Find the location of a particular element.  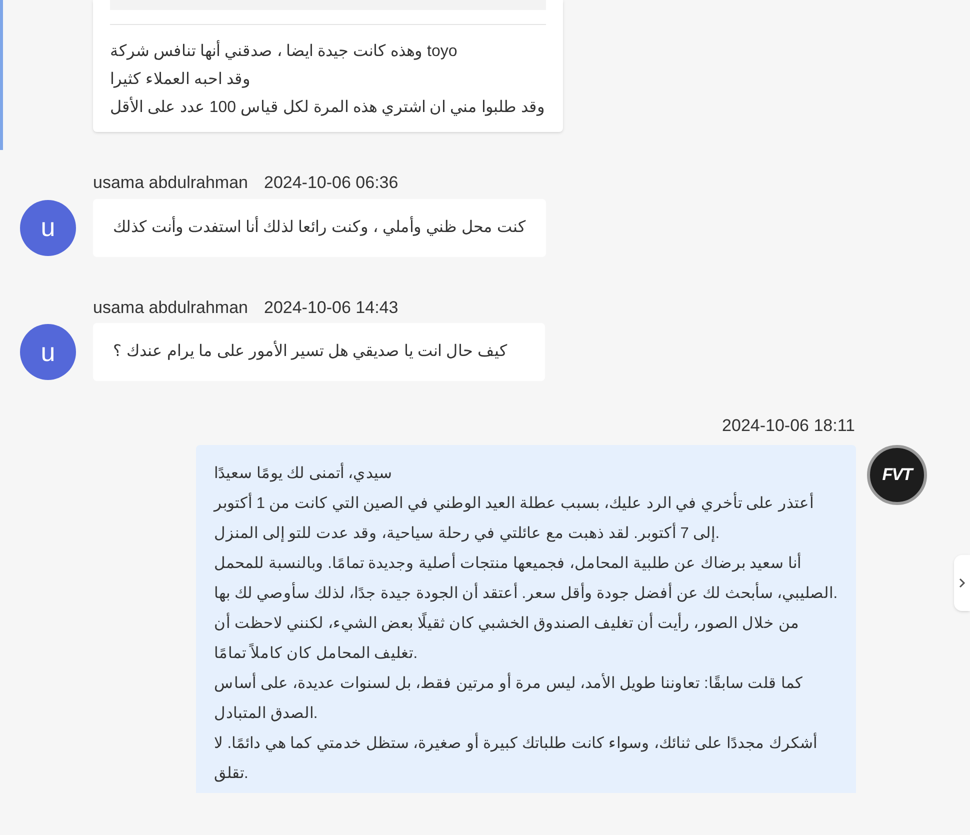

message-line: وقد احبه العملاء كثيرا is located at coordinates (181, 80).